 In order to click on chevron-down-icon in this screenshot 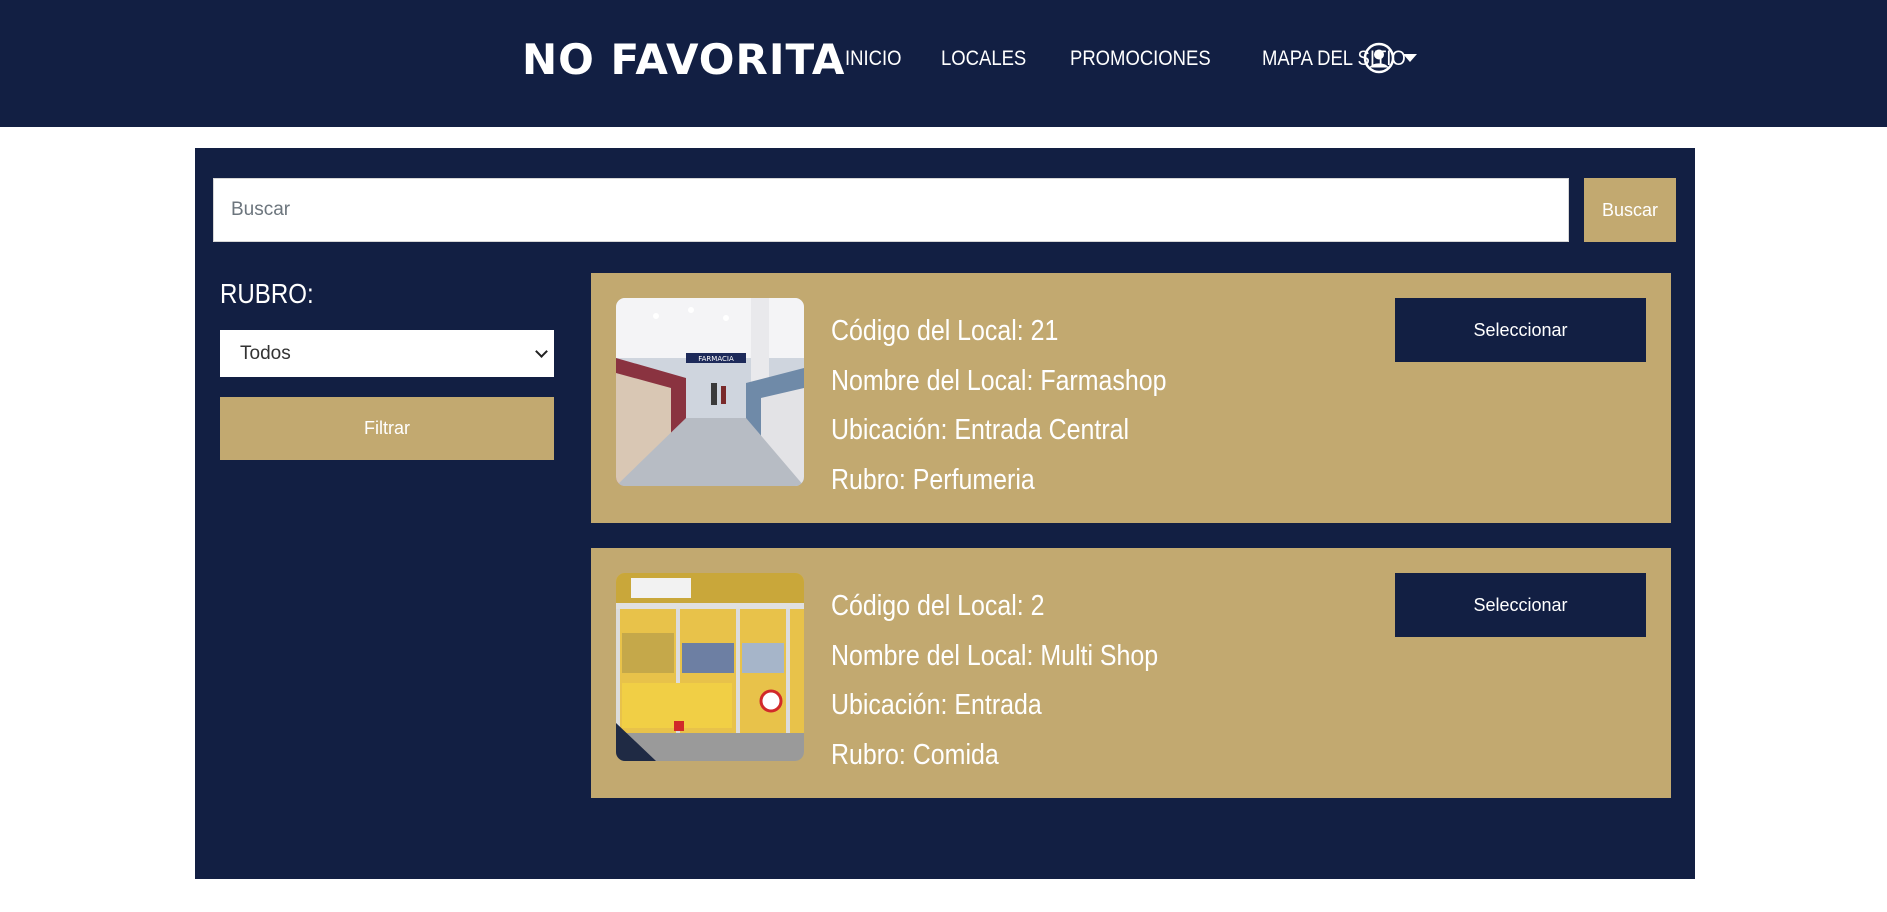, I will do `click(541, 351)`.